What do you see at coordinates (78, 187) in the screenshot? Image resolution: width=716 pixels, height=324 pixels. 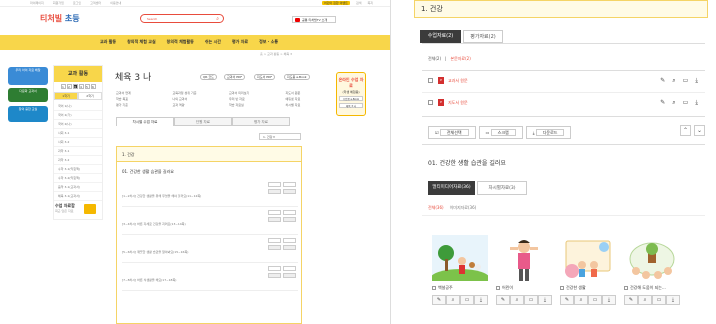 I see `side-item: 음악 3-1(교과서)` at bounding box center [78, 187].